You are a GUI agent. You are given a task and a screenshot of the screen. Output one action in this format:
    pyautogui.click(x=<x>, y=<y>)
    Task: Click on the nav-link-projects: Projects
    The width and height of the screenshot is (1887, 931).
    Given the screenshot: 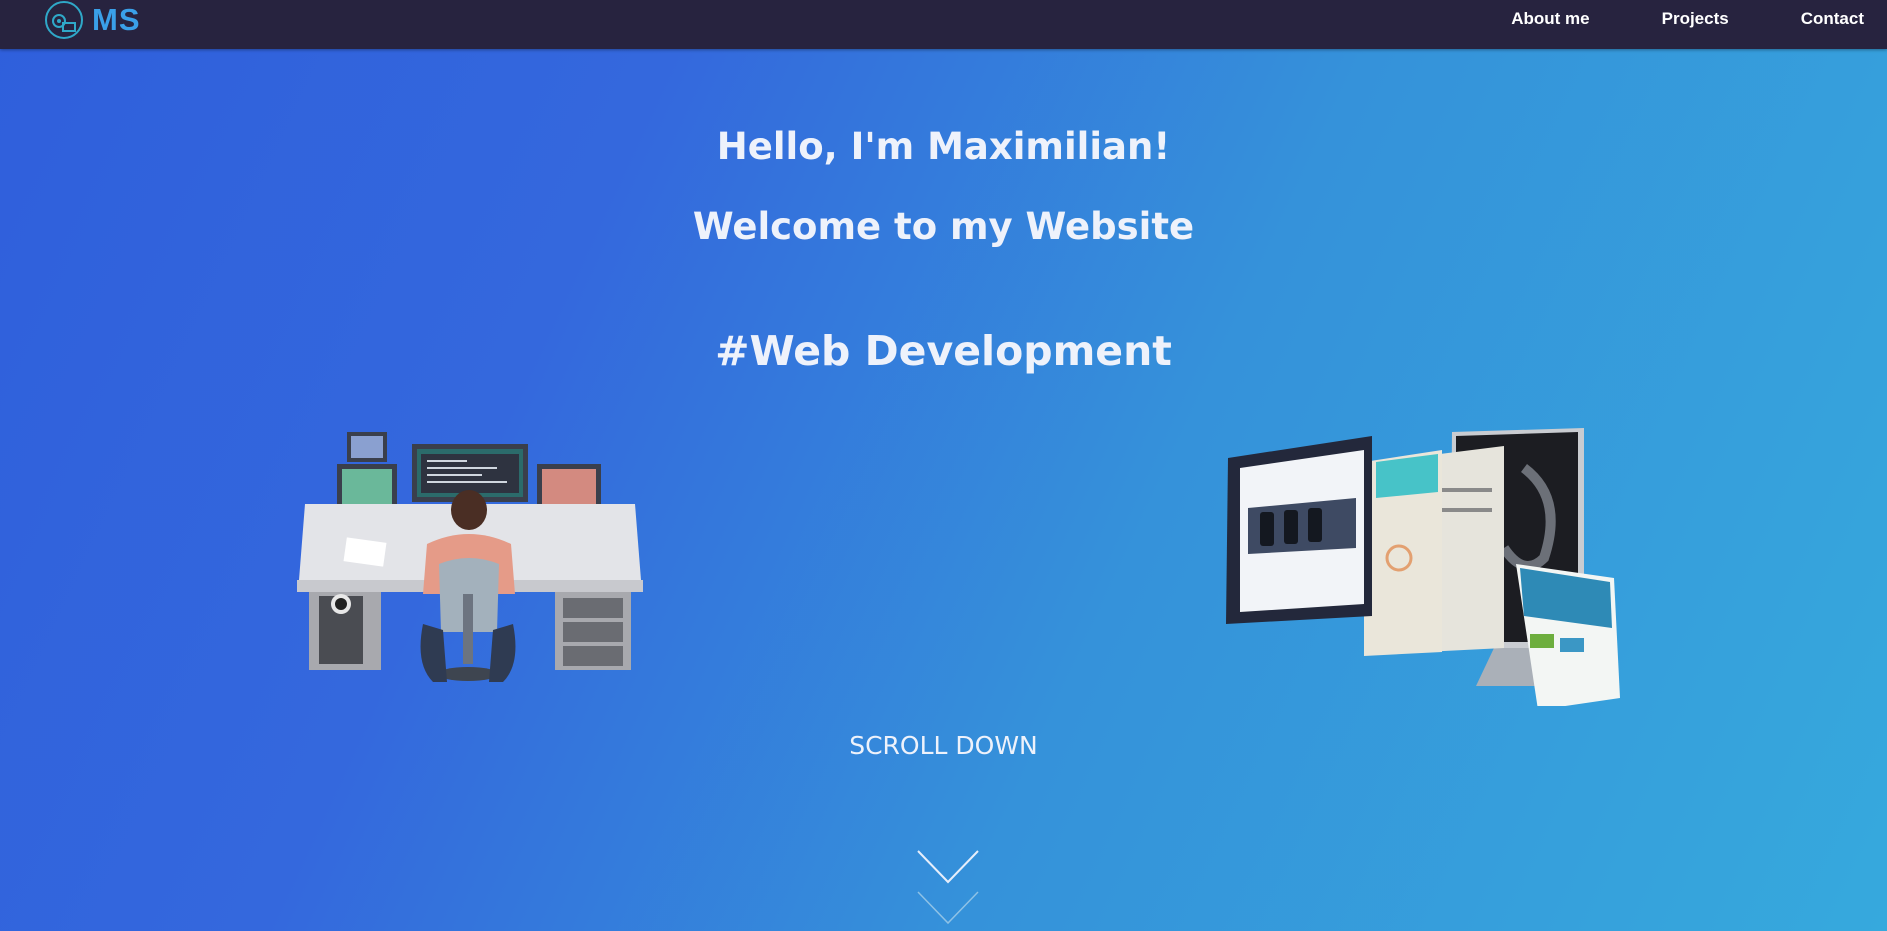 What is the action you would take?
    pyautogui.click(x=1695, y=19)
    